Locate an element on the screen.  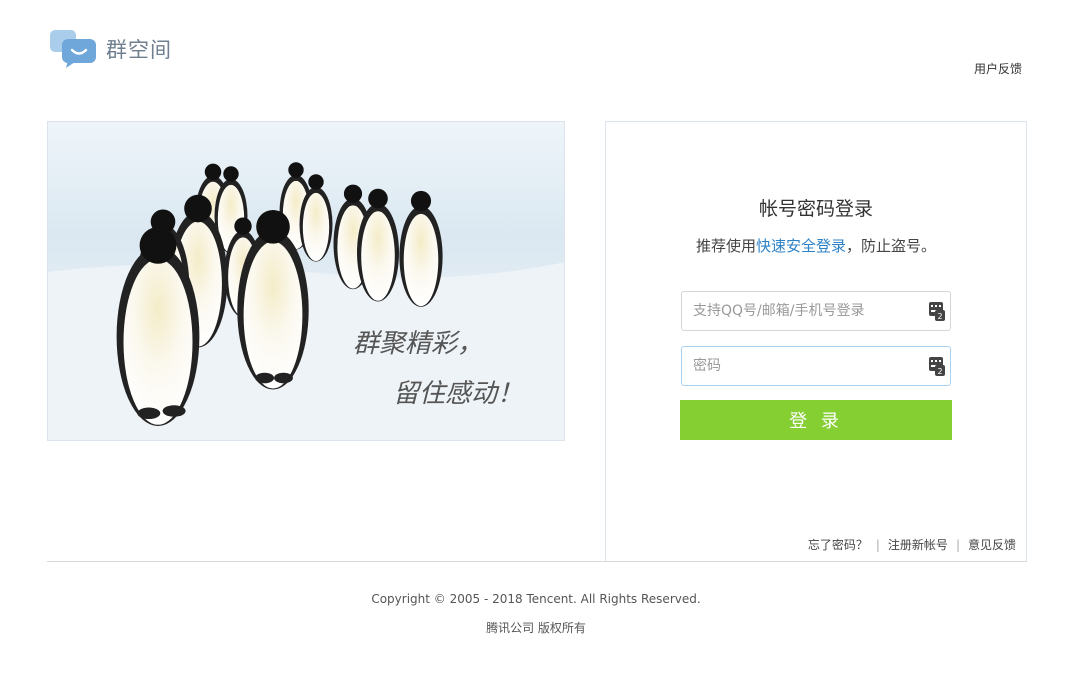
login-tip: 推荐使用快速安全登录，防止盗号。 is located at coordinates (816, 245).